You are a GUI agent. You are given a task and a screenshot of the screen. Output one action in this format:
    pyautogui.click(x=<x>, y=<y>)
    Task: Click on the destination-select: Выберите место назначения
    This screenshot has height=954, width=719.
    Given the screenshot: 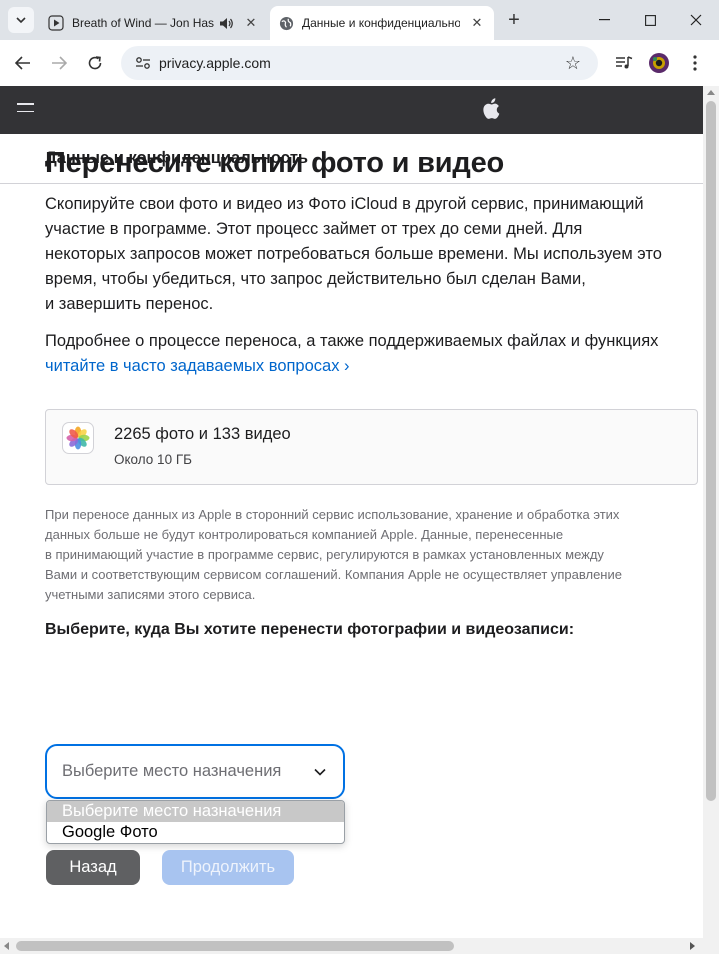 What is the action you would take?
    pyautogui.click(x=195, y=771)
    